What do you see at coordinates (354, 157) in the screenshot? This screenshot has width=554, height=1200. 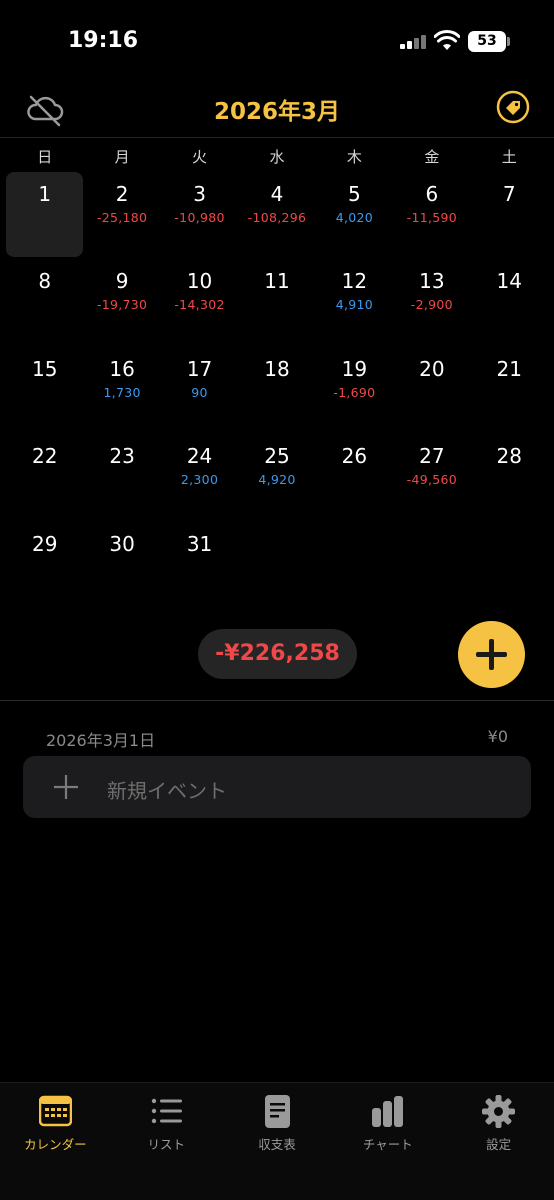 I see `weekday-label: 木` at bounding box center [354, 157].